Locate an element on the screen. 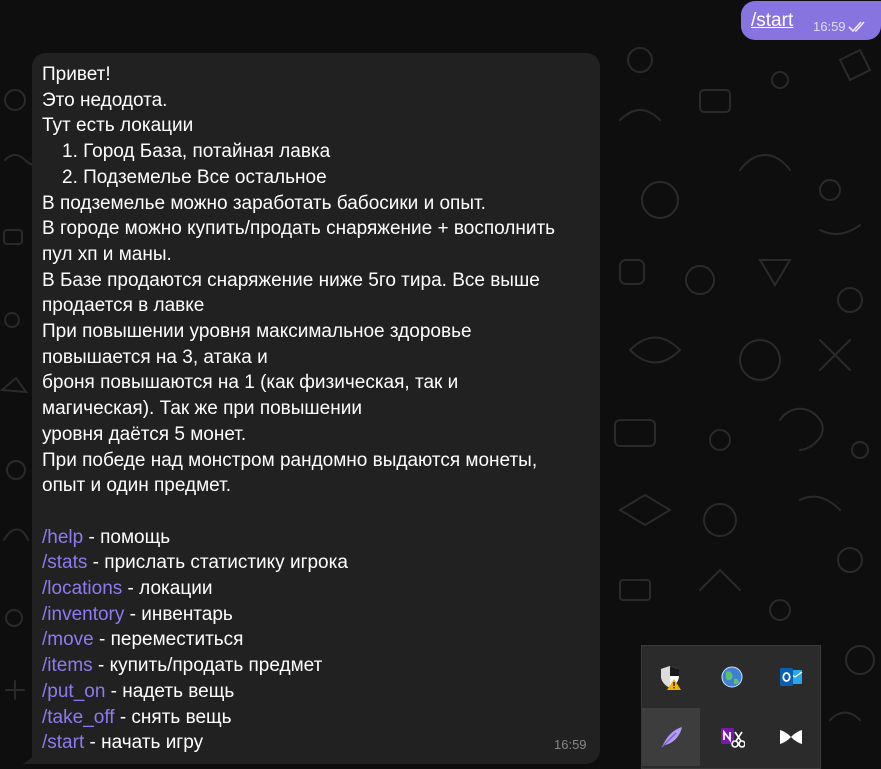 The height and width of the screenshot is (769, 881). message-line: опыт и один предмет. is located at coordinates (136, 486).